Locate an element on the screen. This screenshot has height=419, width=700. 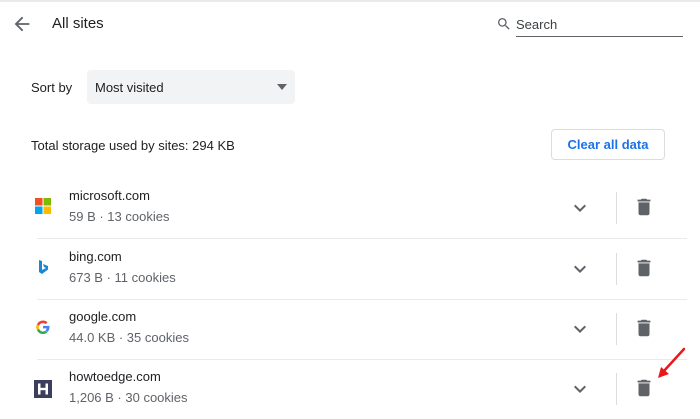
top-border is located at coordinates (350, 1).